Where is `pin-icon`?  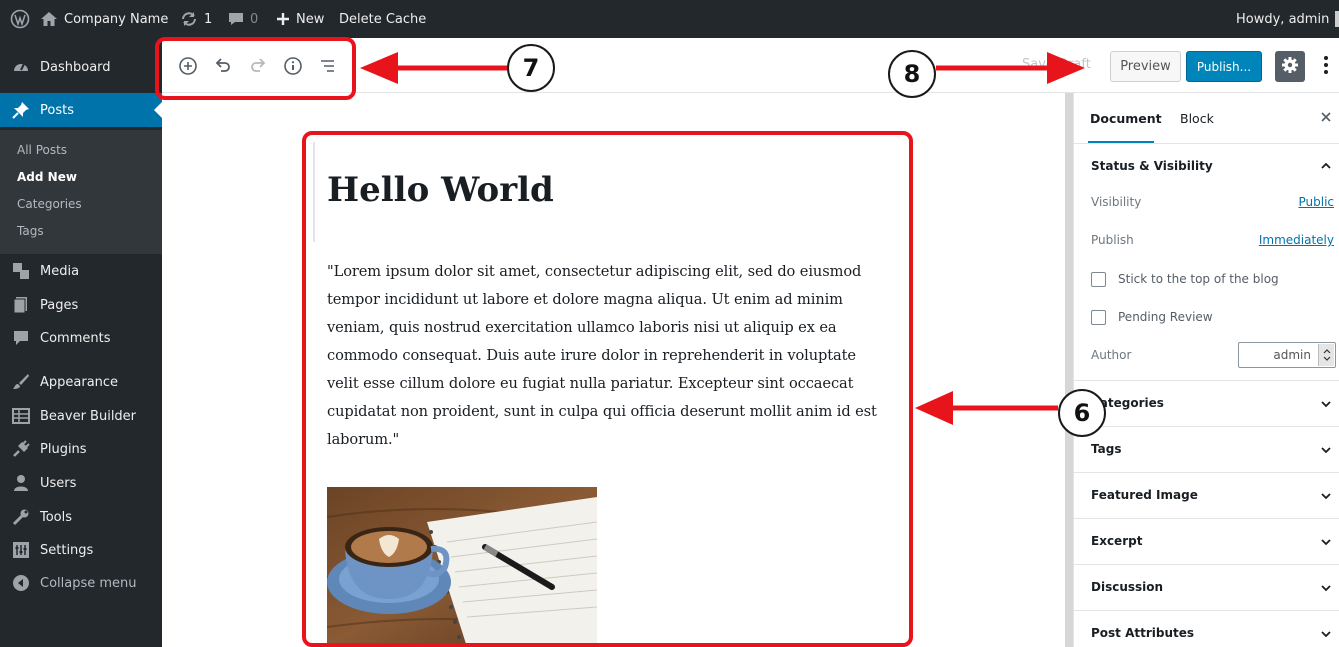
pin-icon is located at coordinates (21, 110).